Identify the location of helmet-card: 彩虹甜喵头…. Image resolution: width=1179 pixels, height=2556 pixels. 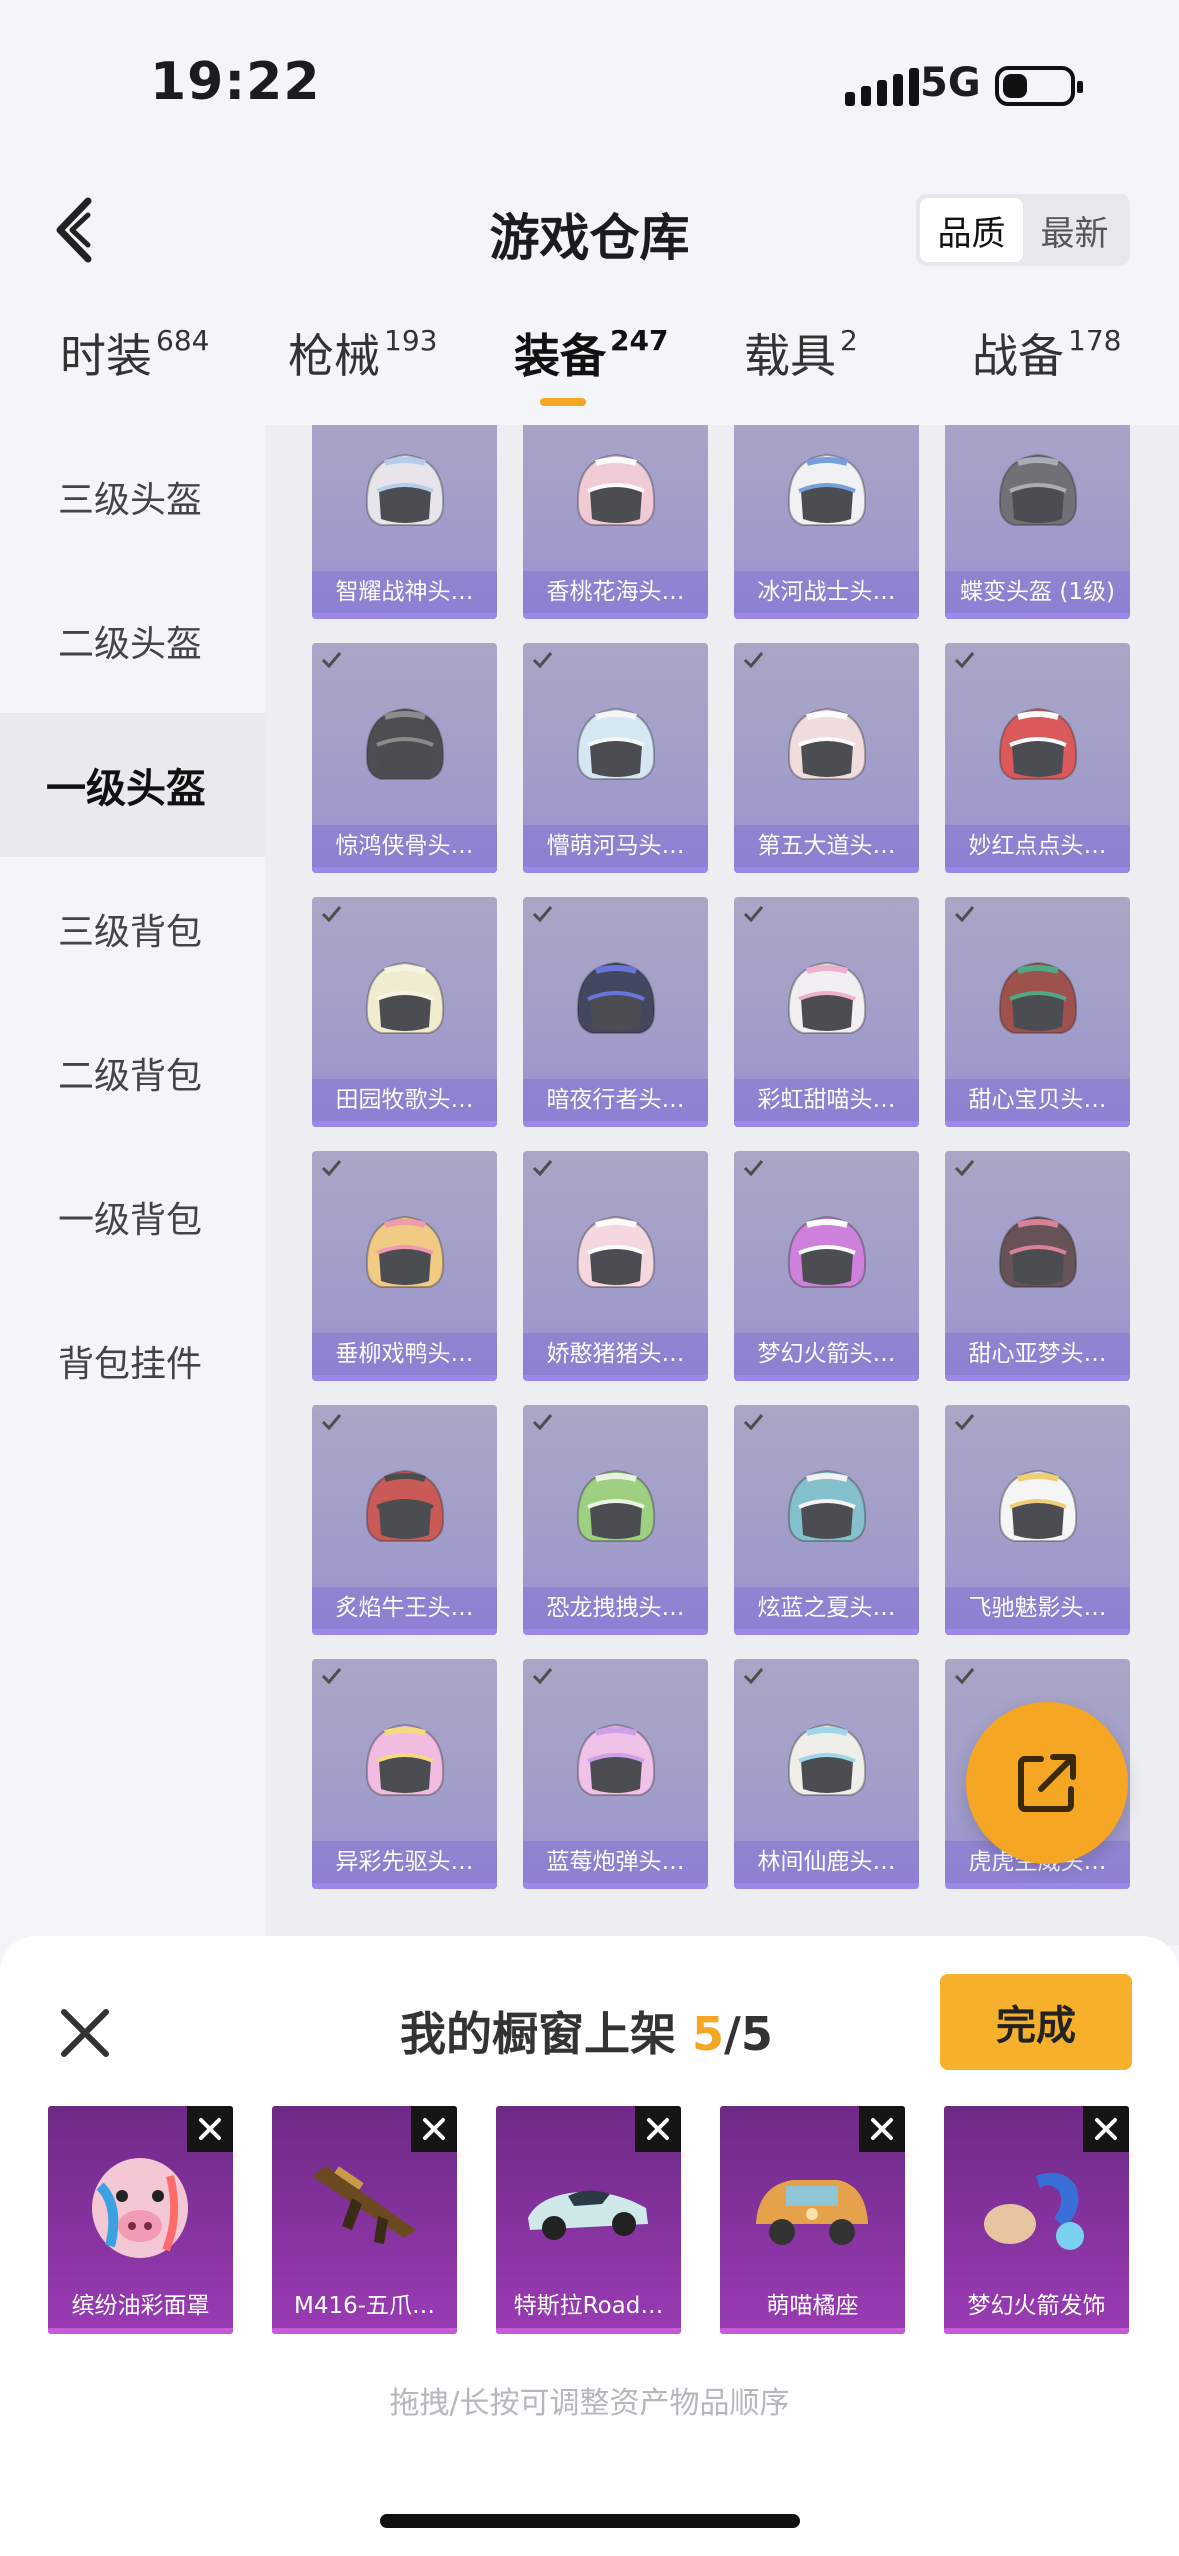
(826, 1012).